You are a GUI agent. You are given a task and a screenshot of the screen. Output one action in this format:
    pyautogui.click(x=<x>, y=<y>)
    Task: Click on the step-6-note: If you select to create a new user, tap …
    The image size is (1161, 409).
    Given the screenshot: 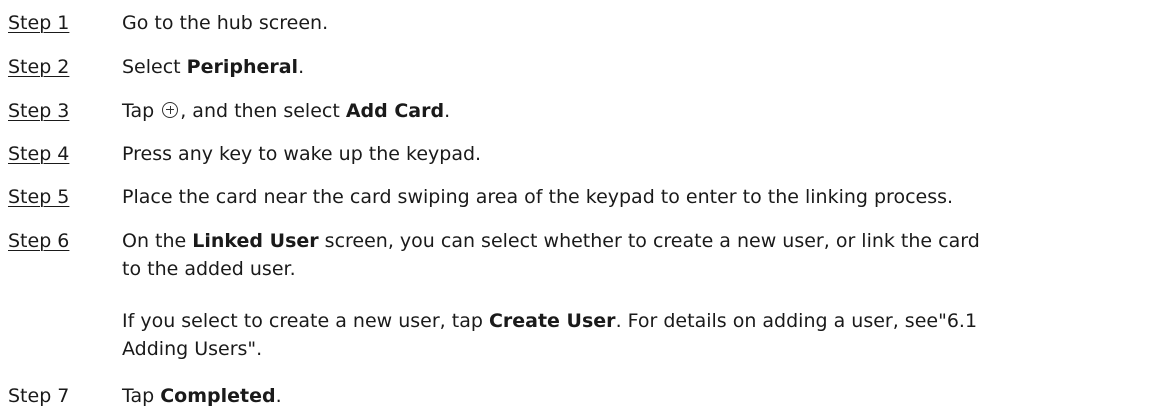 What is the action you would take?
    pyautogui.click(x=550, y=321)
    